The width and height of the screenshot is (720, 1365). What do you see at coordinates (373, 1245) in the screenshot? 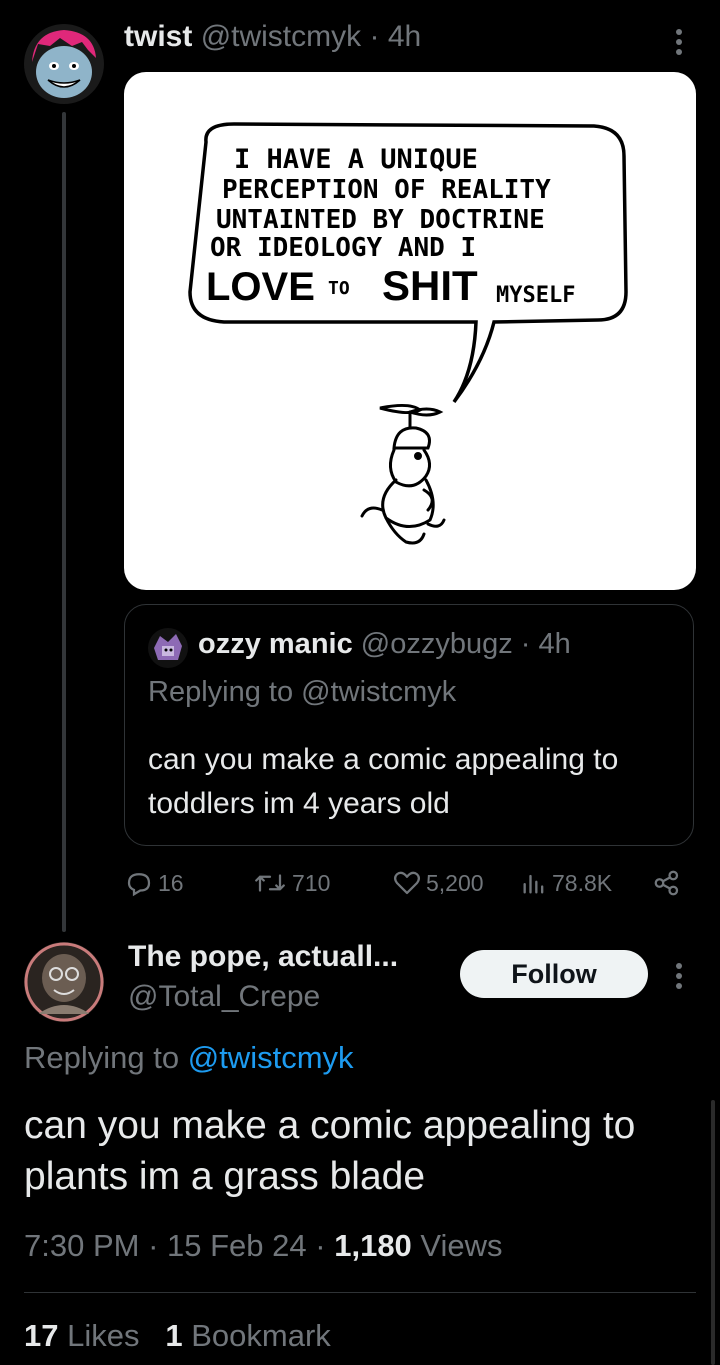
I see `views-count: 1,180` at bounding box center [373, 1245].